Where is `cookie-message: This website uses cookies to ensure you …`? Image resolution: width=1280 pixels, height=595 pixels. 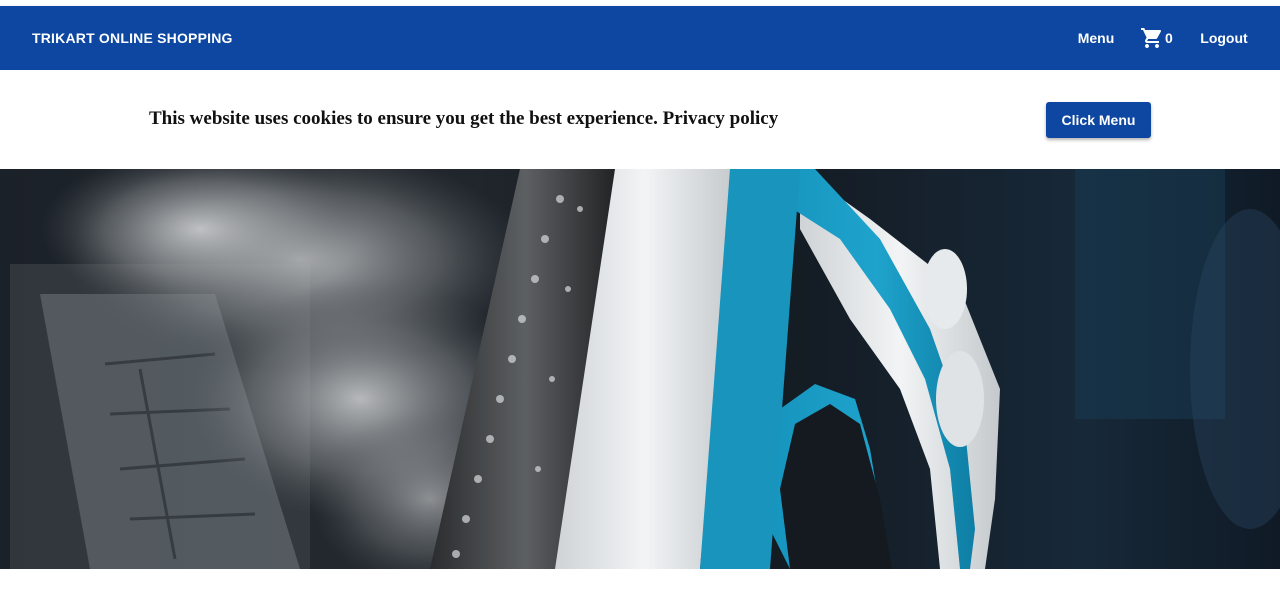
cookie-message: This website uses cookies to ensure you … is located at coordinates (464, 118).